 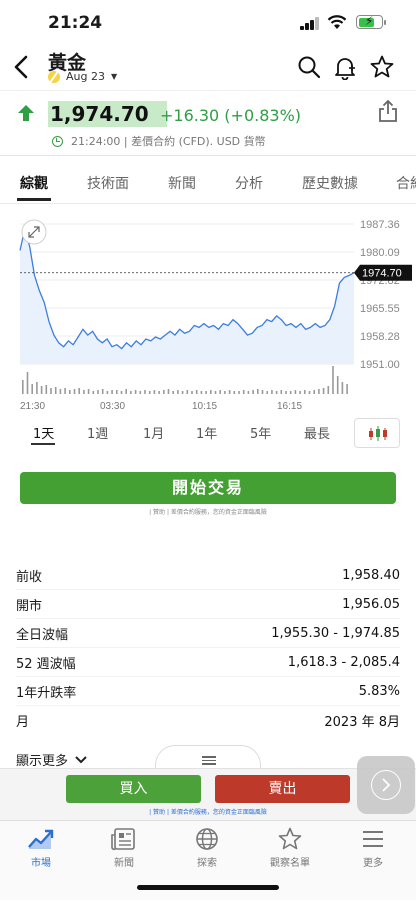 I want to click on stat-value: 1,955.30 - 1,974.85, so click(x=335, y=633).